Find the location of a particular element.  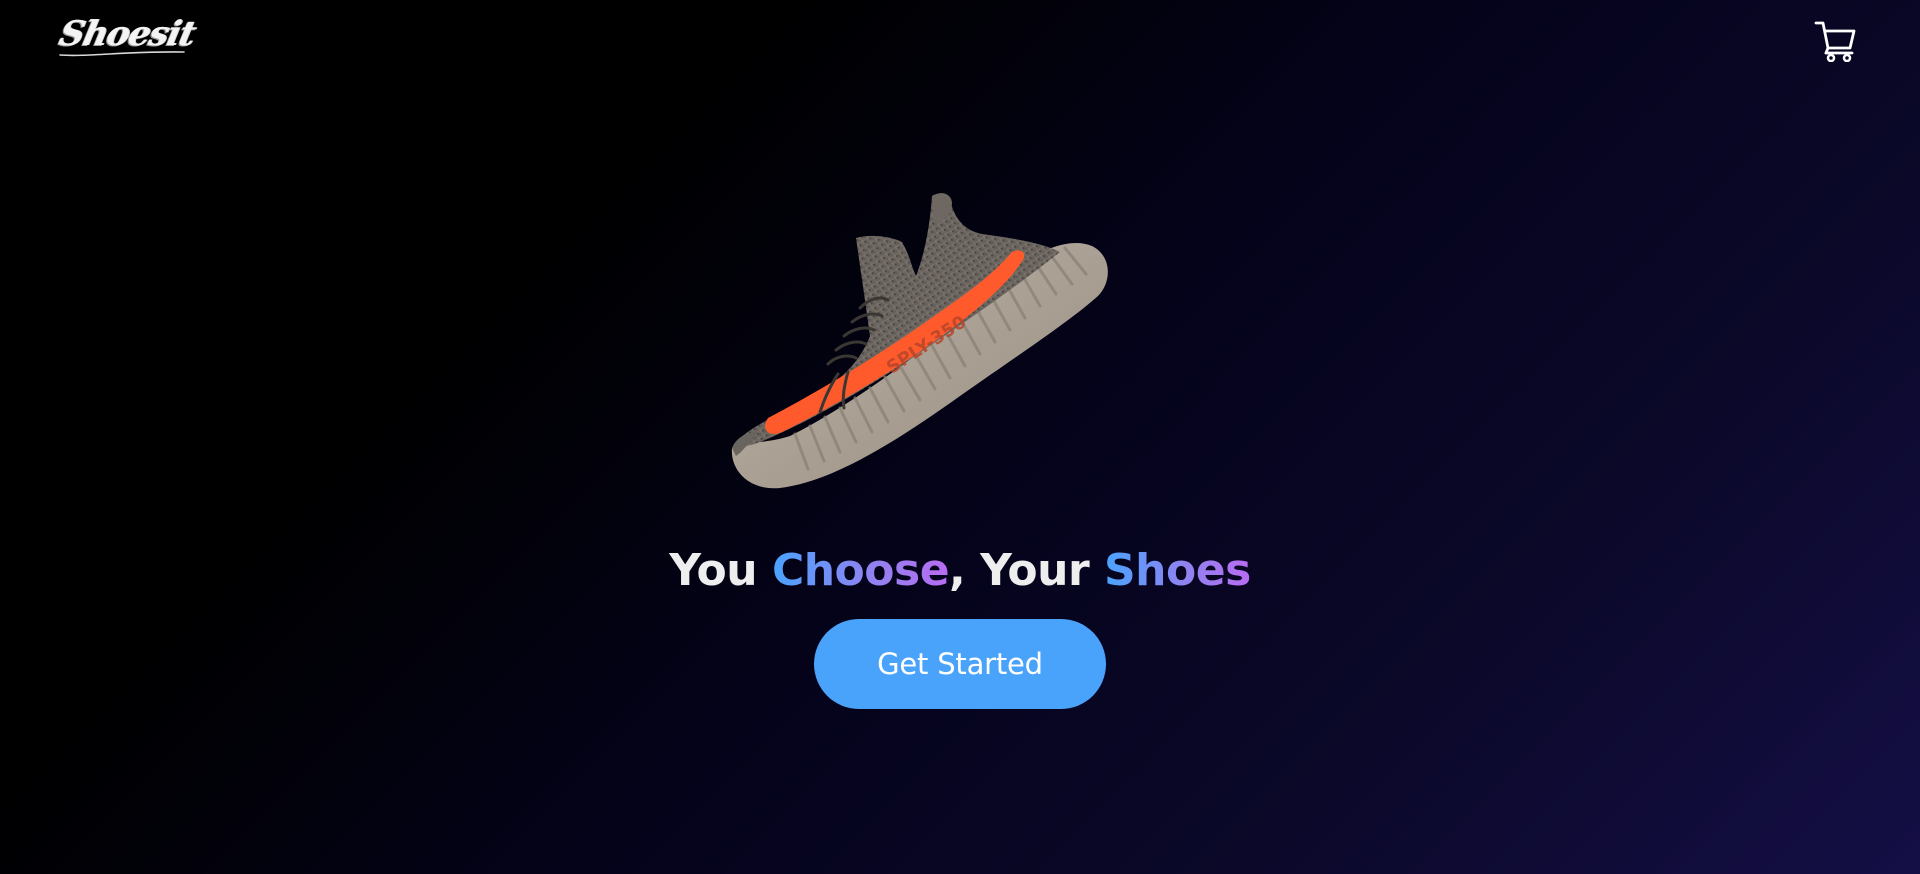

top-bar: Shoesit is located at coordinates (960, 43).